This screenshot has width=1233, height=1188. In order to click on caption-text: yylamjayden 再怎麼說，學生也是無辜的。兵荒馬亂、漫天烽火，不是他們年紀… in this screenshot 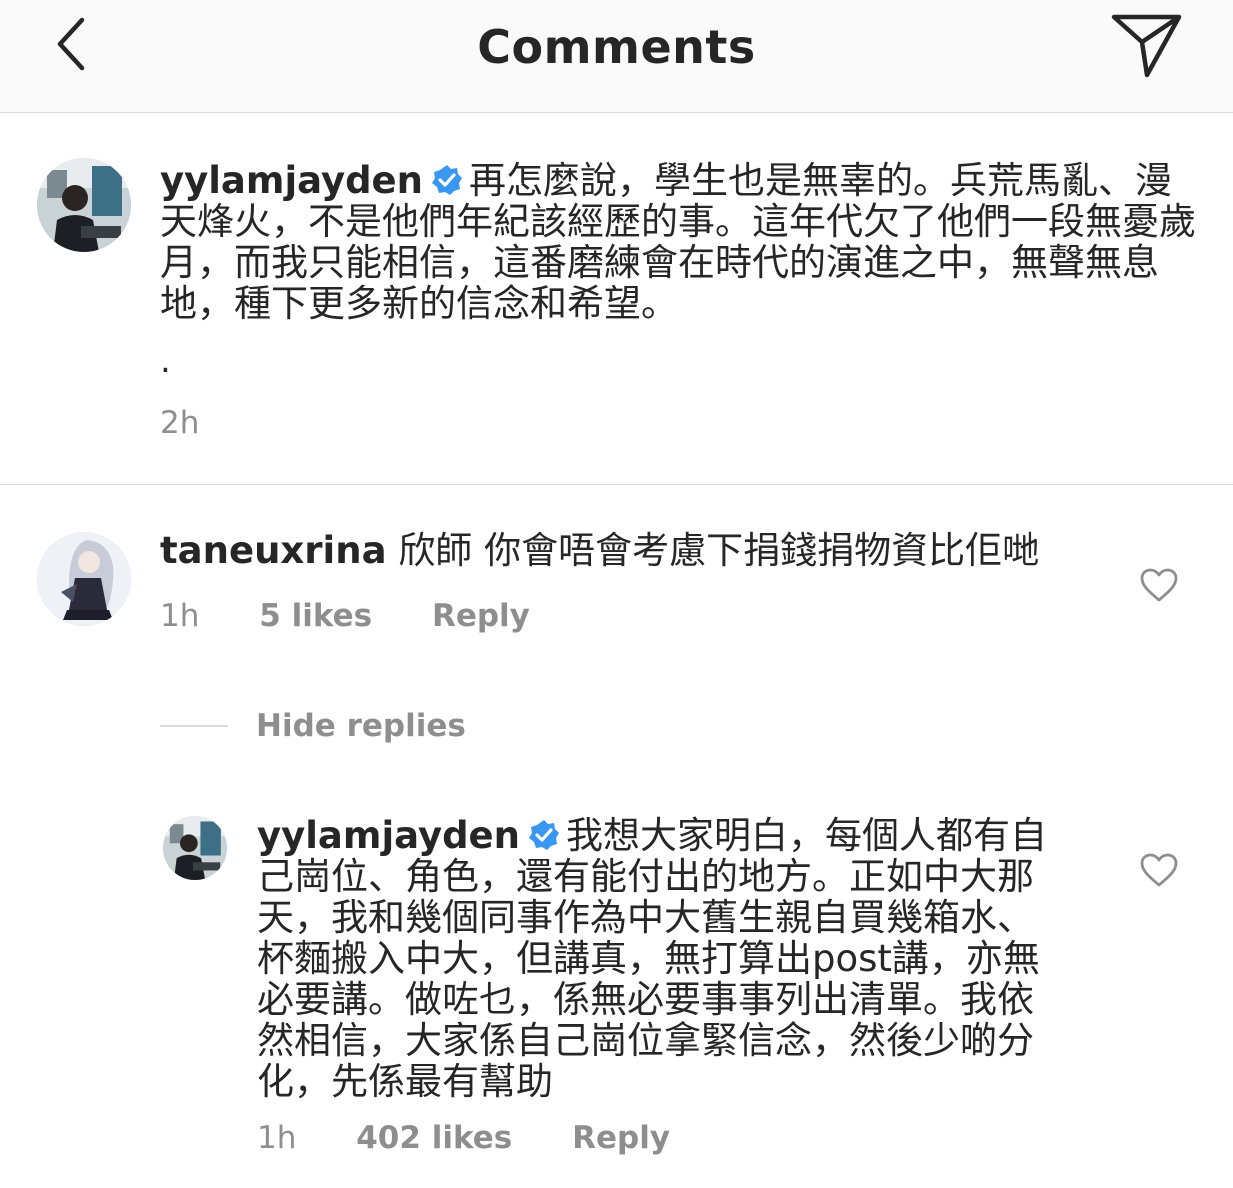, I will do `click(680, 242)`.